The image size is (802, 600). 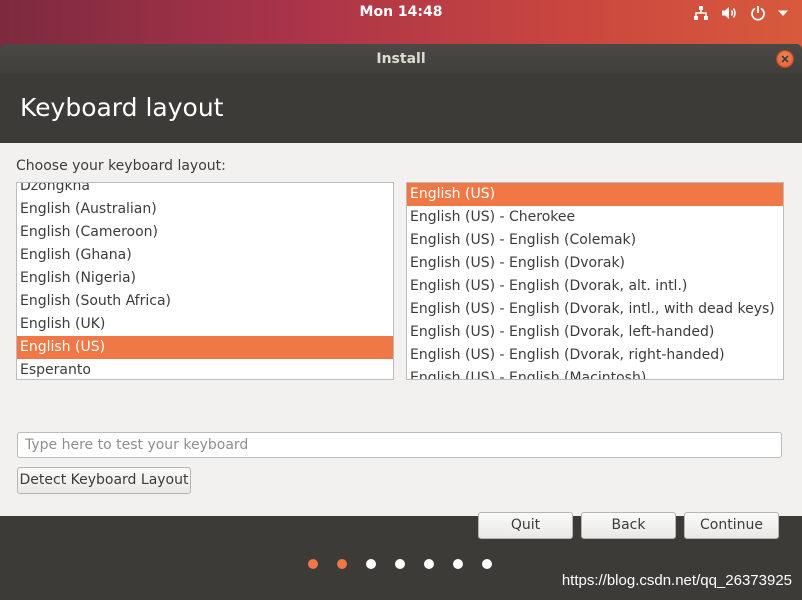 I want to click on back-button: Back, so click(x=628, y=525).